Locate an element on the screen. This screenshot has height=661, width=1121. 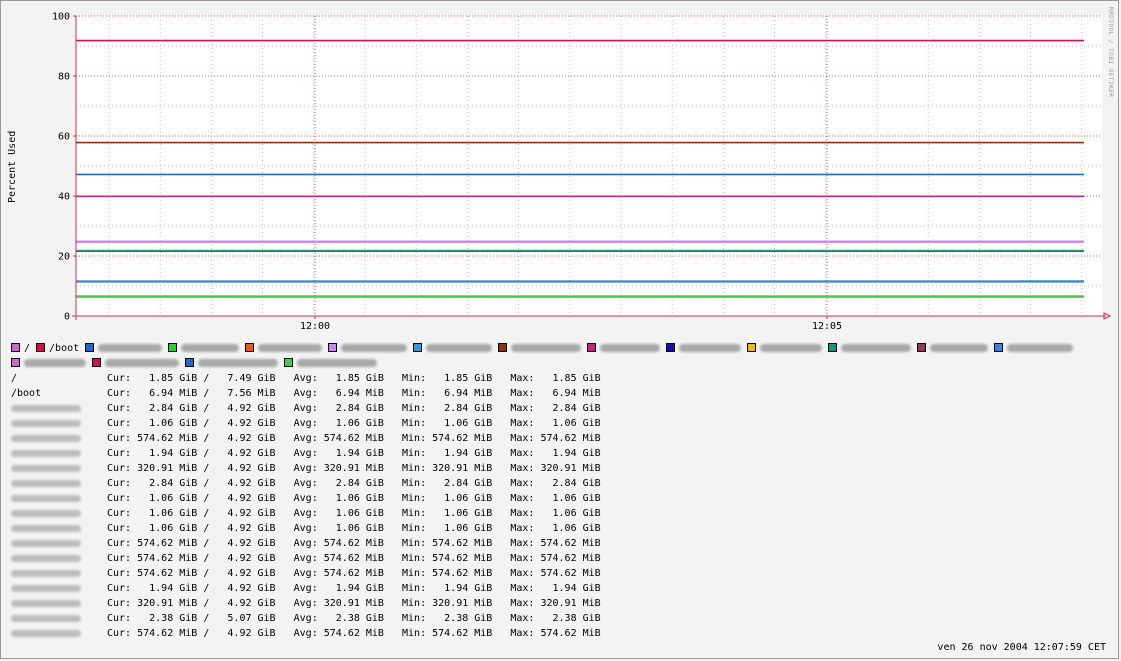
legend-label: / is located at coordinates (27, 348).